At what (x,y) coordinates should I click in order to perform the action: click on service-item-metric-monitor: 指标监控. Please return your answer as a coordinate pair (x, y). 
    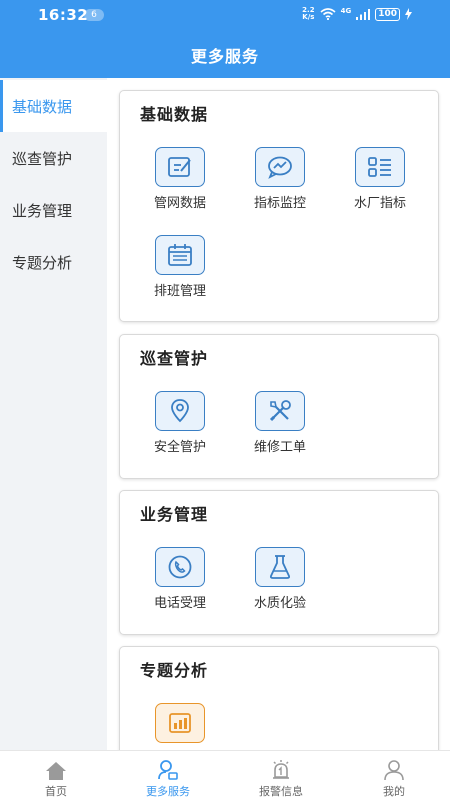
    Looking at the image, I should click on (280, 179).